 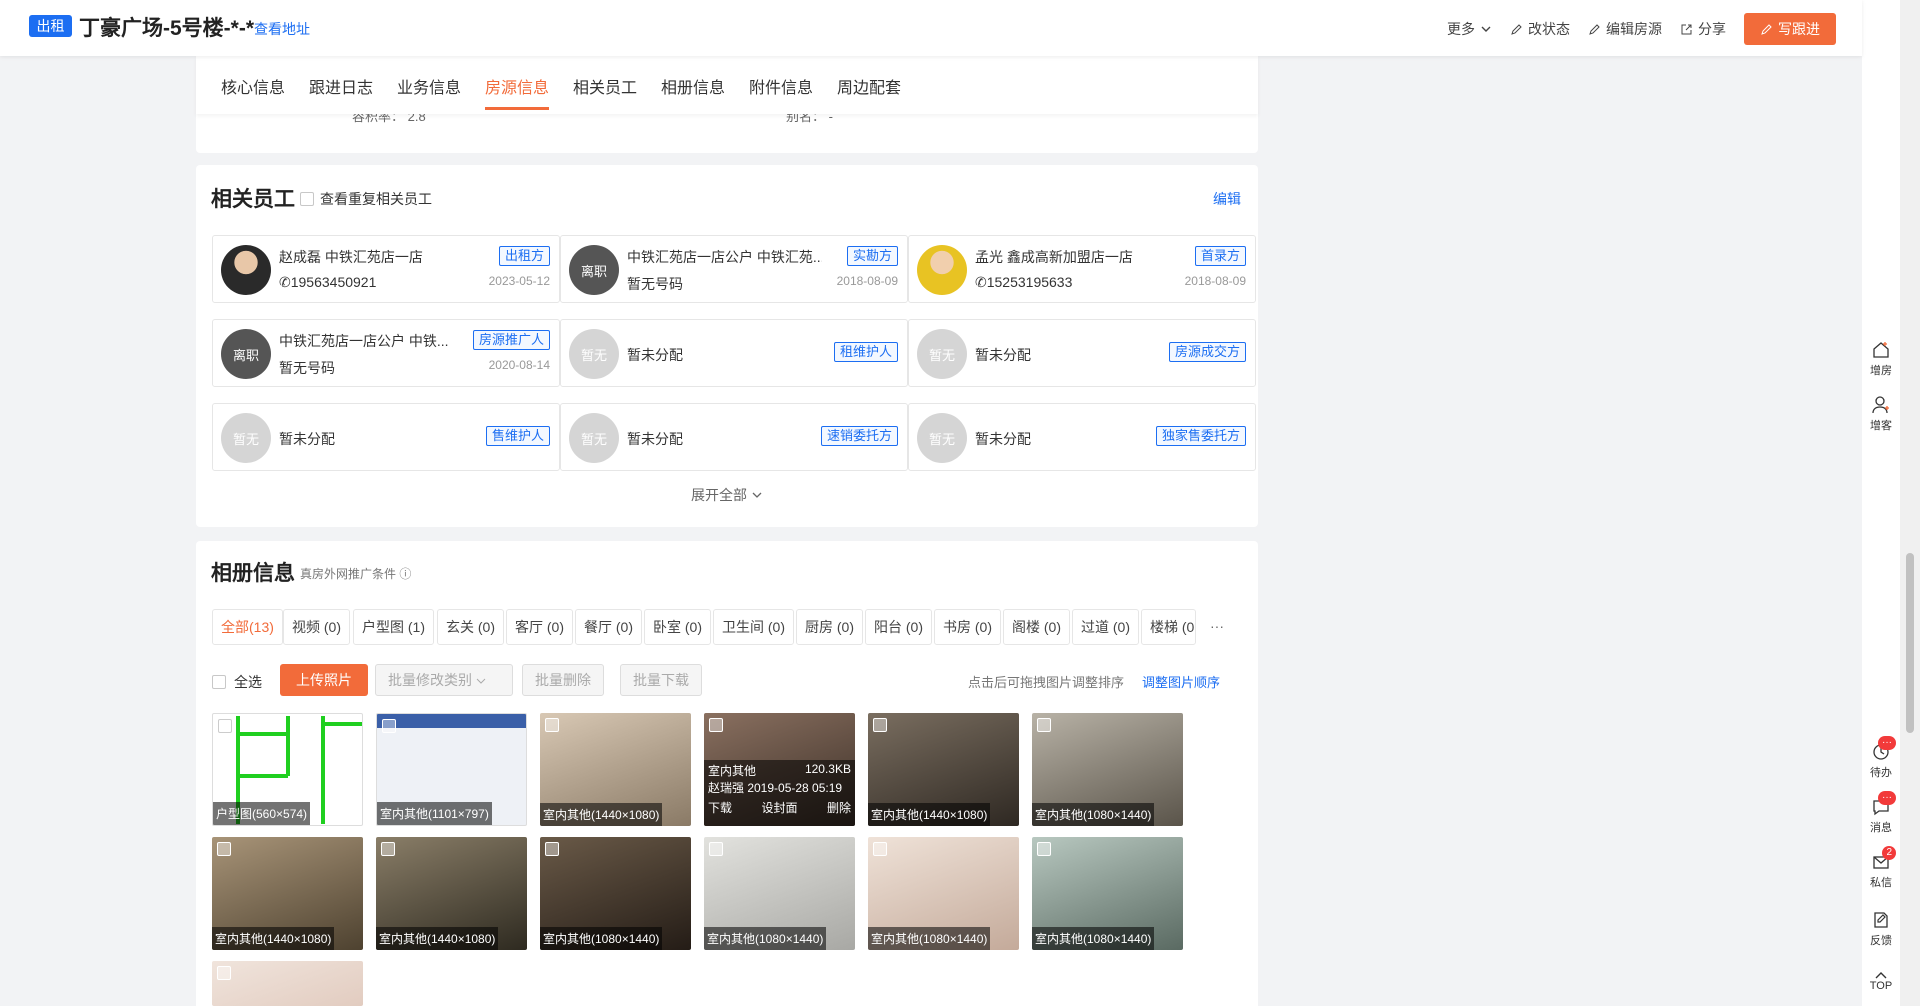 I want to click on back-to-top-button: TOP, so click(x=1881, y=981).